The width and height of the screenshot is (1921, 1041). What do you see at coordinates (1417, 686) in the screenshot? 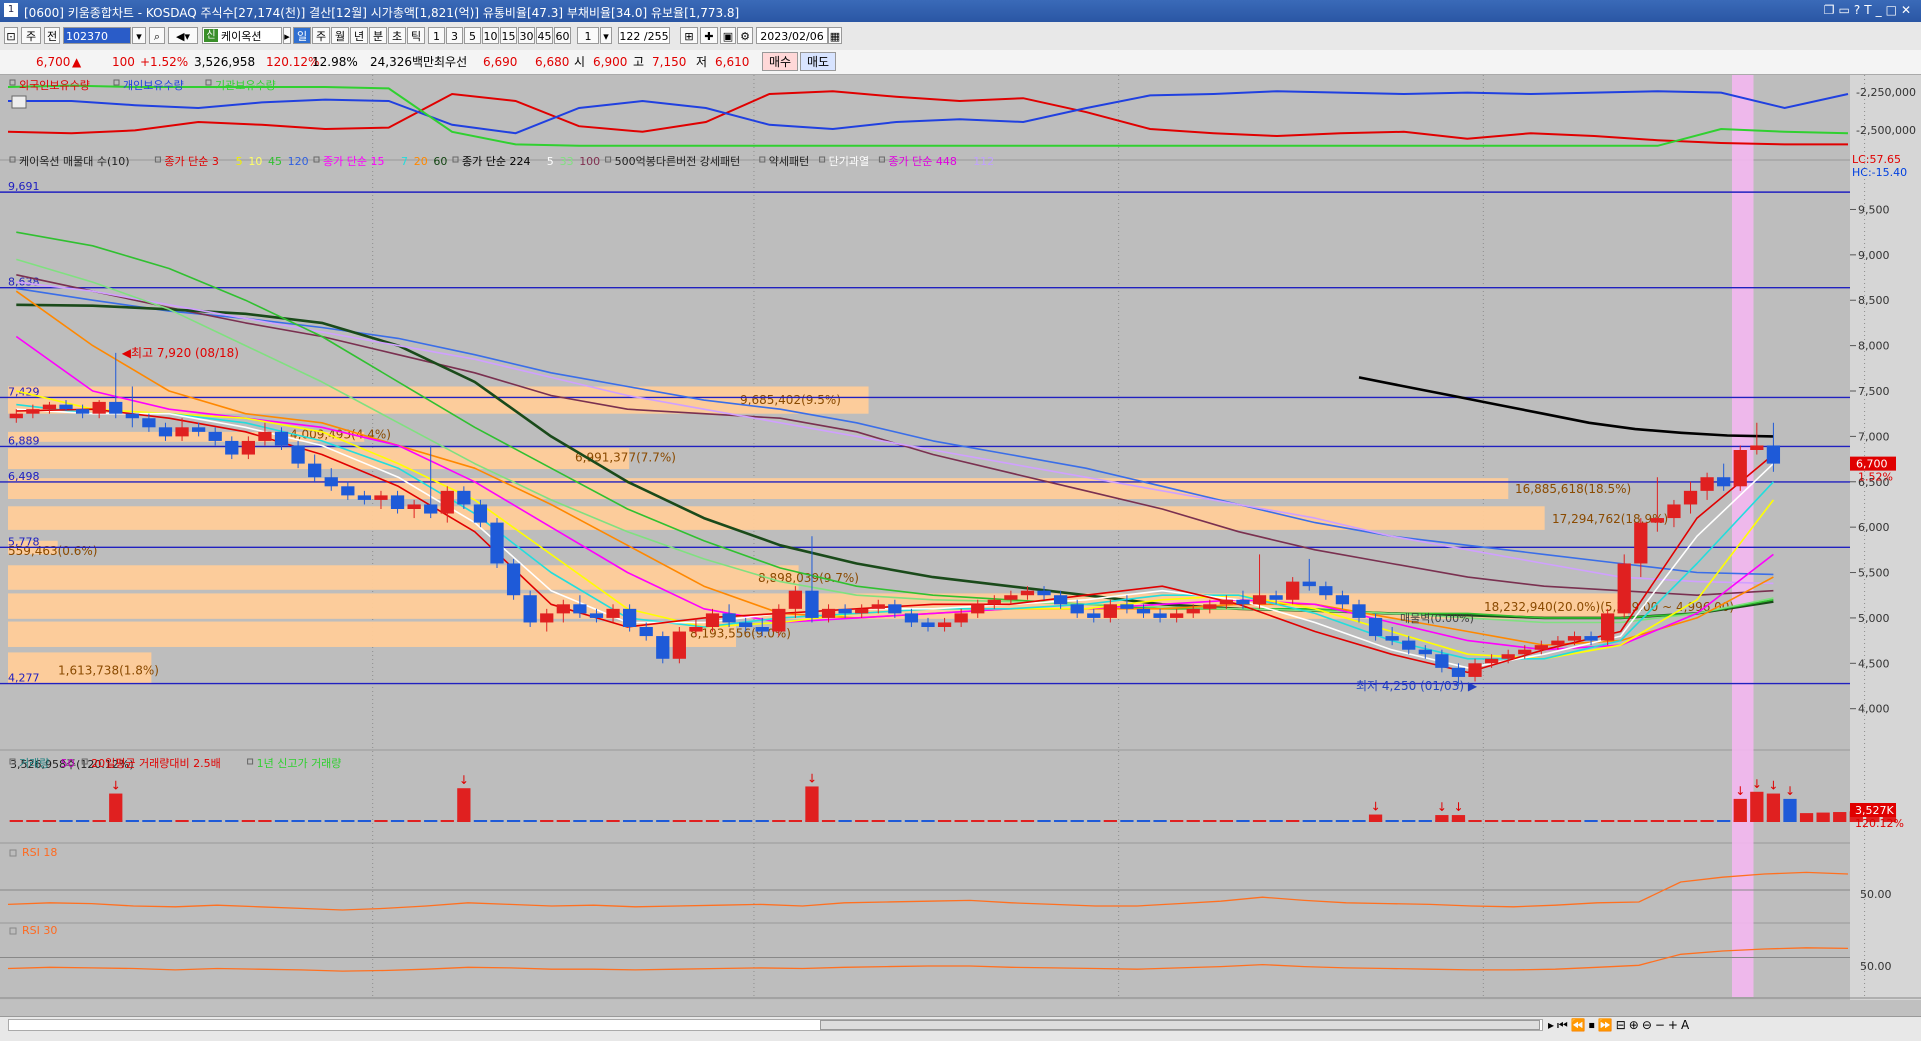
I see `low-annotation: 최저 4,250 (01/03) ▶` at bounding box center [1417, 686].